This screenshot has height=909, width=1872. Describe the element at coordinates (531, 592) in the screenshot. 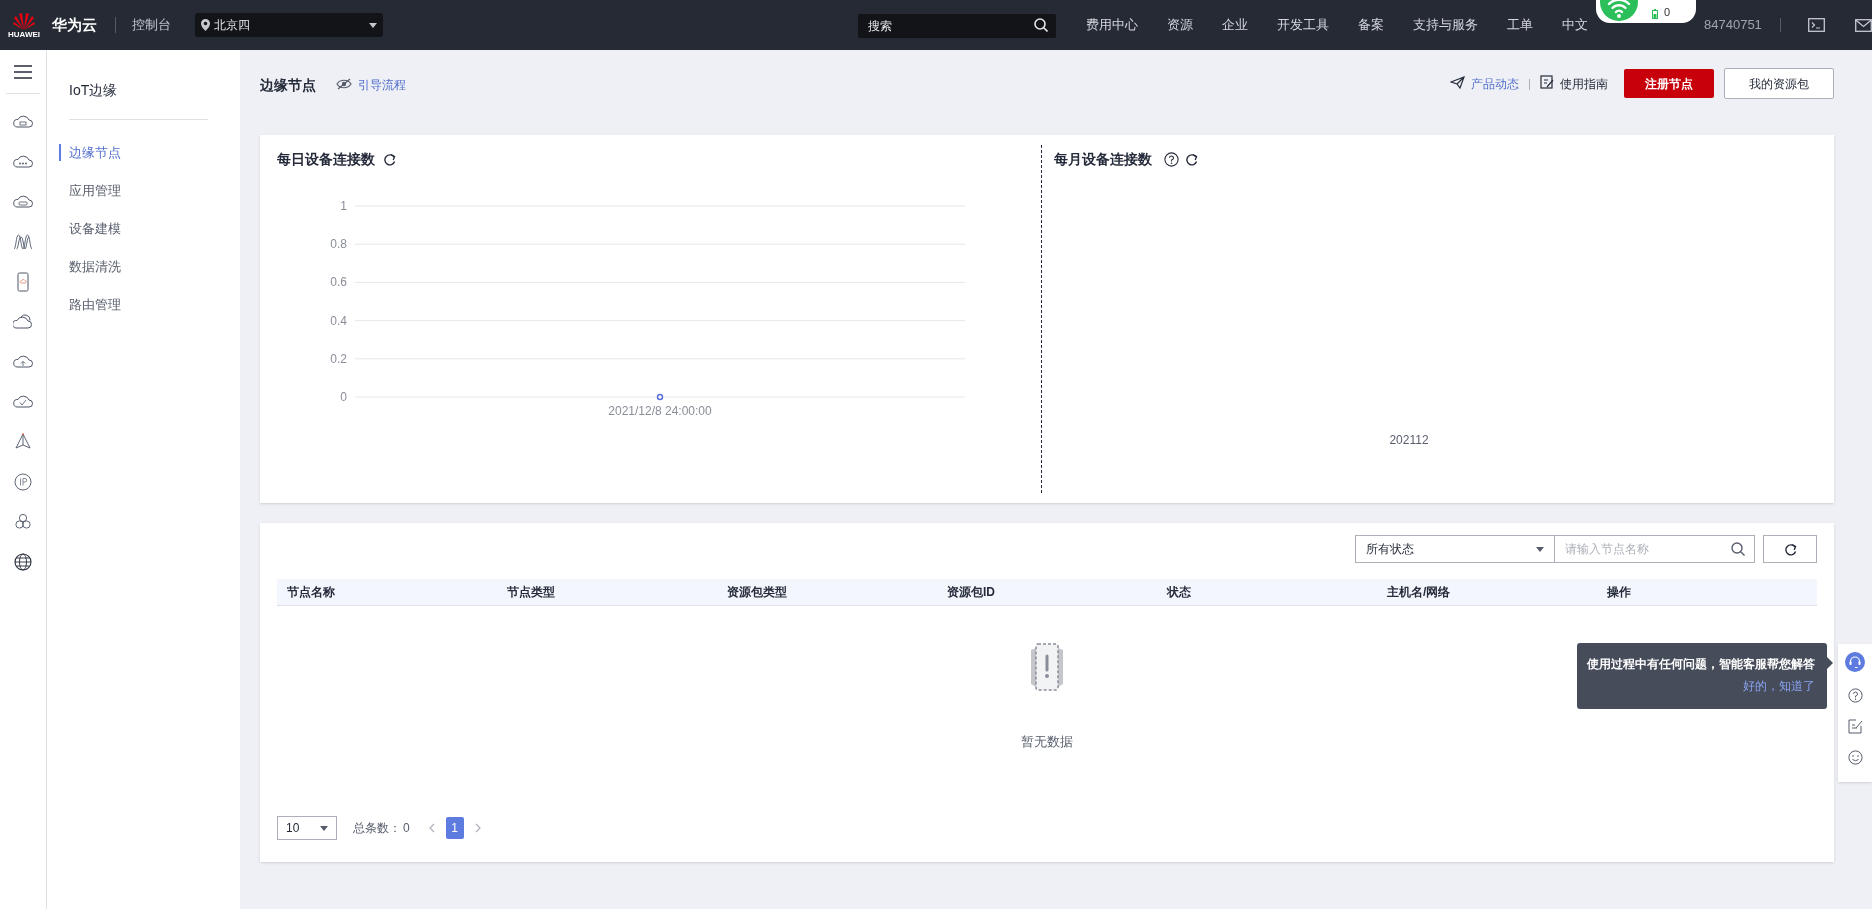

I see `column-header: 节点类型` at that location.